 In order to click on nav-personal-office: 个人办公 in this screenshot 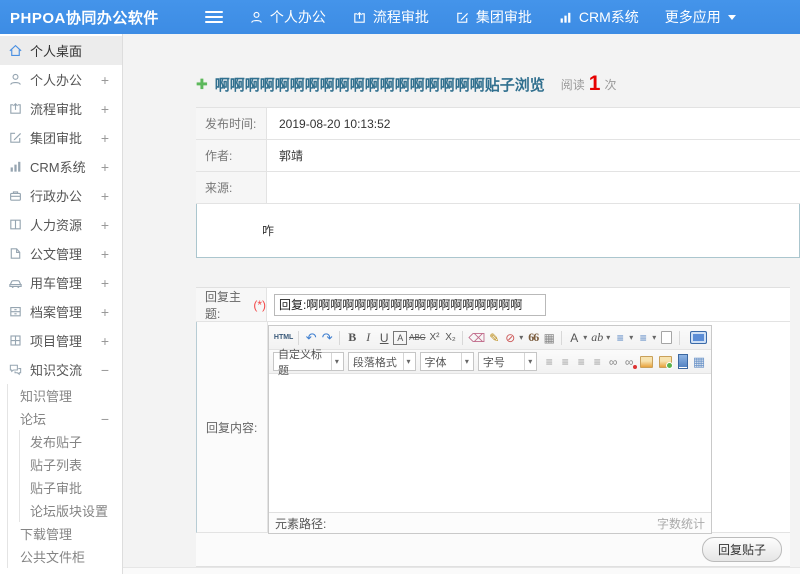, I will do `click(287, 17)`.